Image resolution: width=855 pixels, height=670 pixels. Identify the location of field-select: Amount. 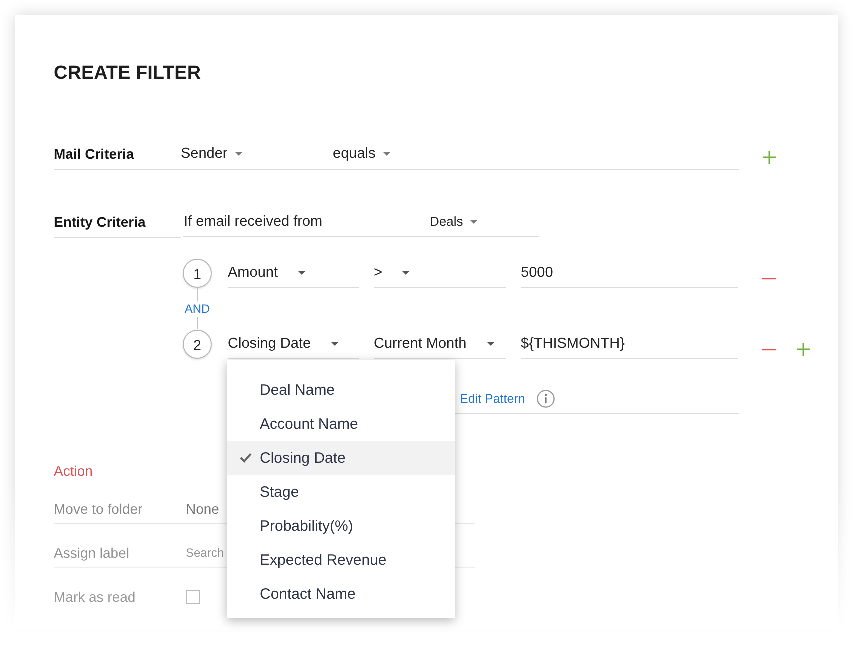
(293, 273).